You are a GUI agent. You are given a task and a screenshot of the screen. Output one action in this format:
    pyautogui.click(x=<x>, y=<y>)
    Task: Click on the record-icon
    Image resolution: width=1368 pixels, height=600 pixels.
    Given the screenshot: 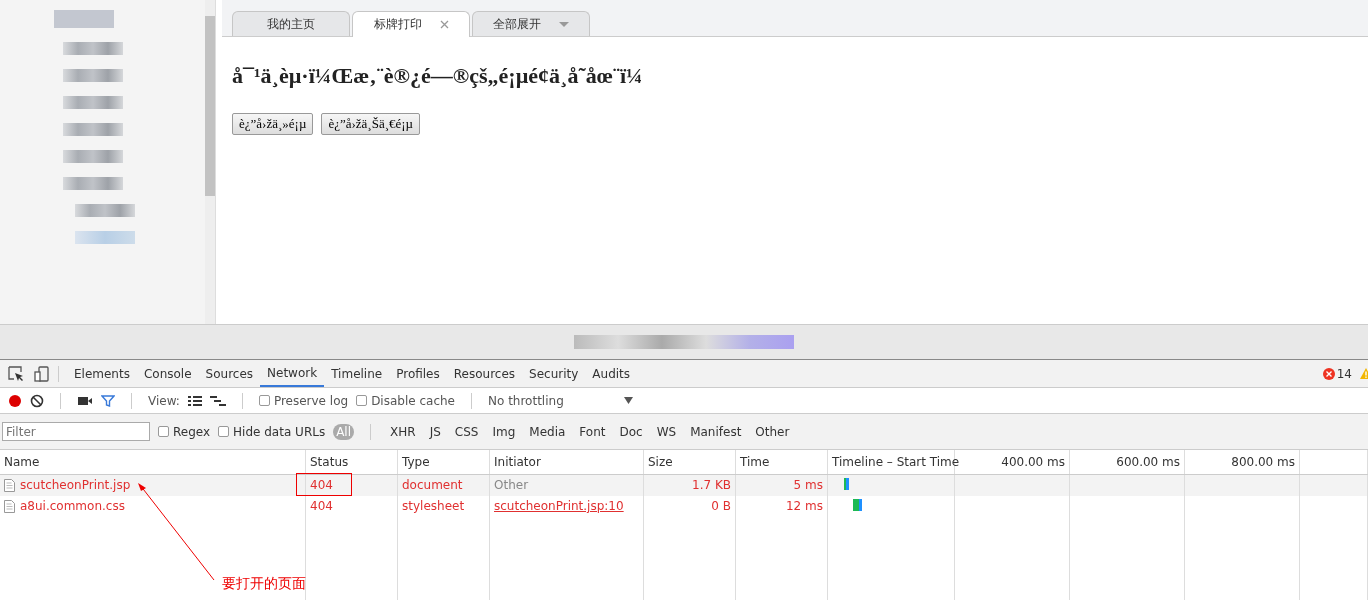 What is the action you would take?
    pyautogui.click(x=15, y=400)
    